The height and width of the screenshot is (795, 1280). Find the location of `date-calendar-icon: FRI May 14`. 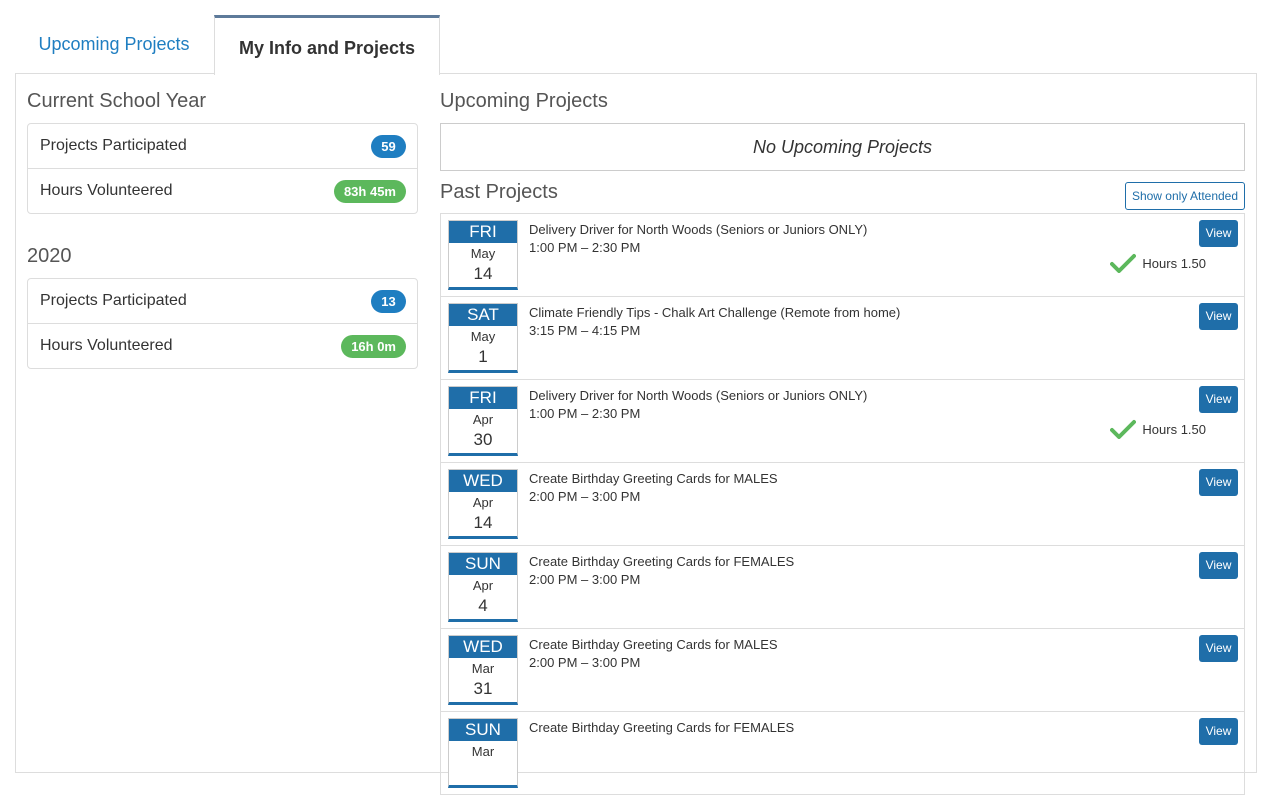

date-calendar-icon: FRI May 14 is located at coordinates (483, 255).